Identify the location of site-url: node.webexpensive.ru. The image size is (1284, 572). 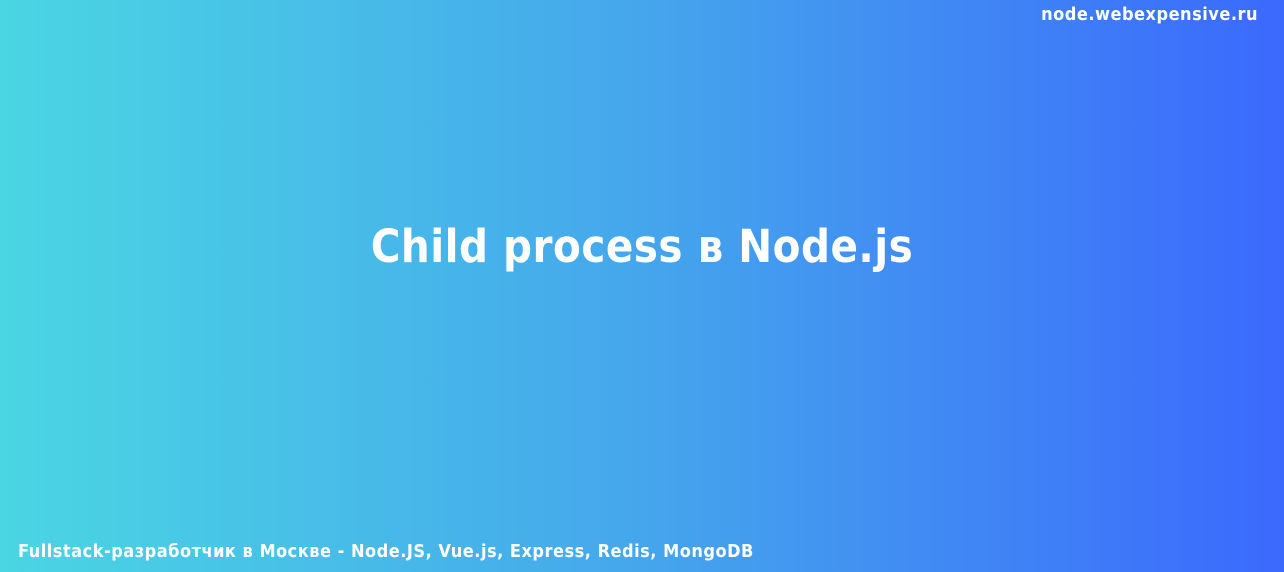
(1149, 14).